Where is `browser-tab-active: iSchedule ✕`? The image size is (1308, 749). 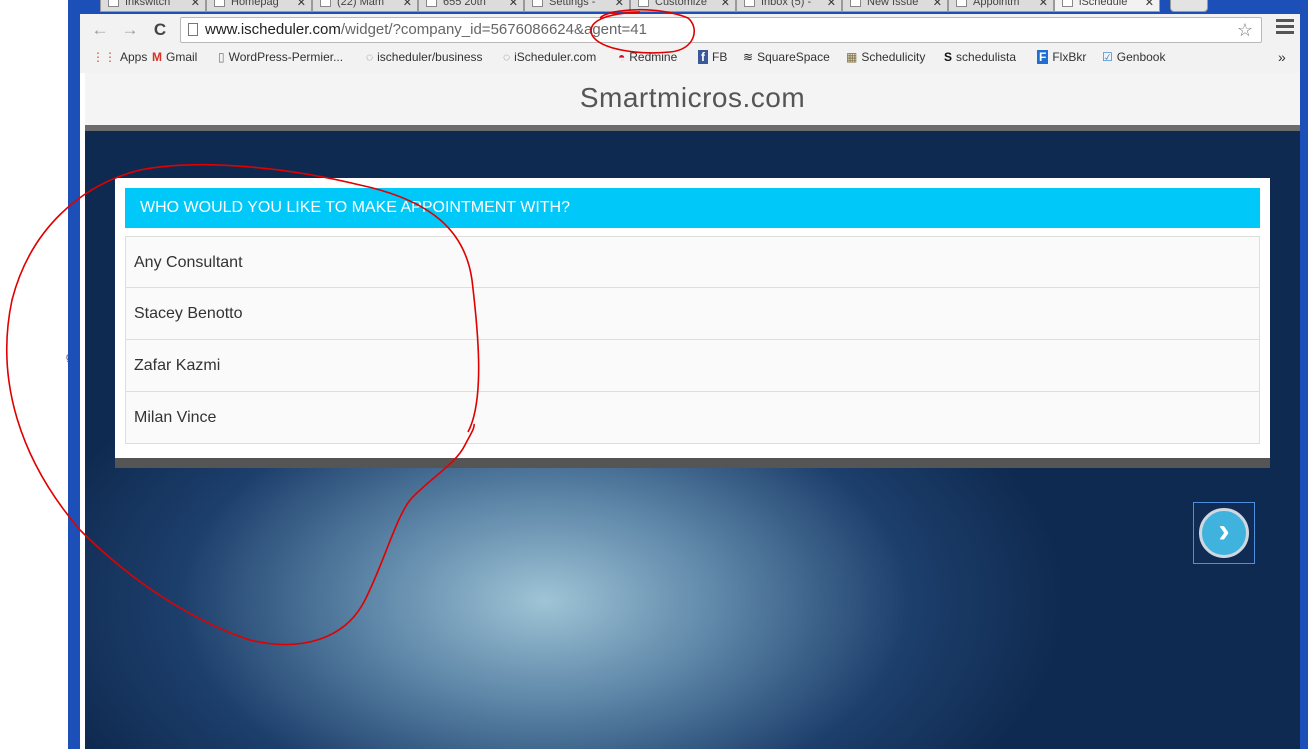 browser-tab-active: iSchedule ✕ is located at coordinates (1107, 6).